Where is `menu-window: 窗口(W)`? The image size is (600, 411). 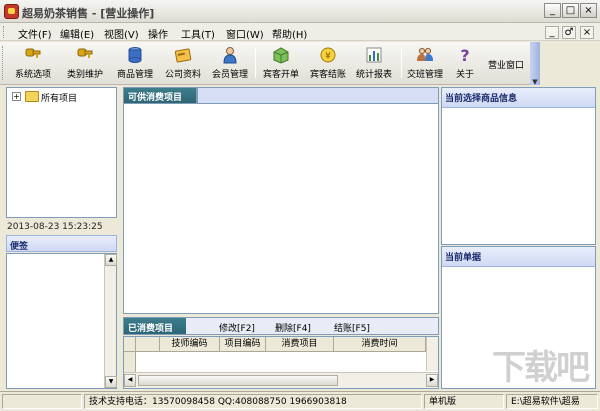
menu-window: 窗口(W) is located at coordinates (245, 33).